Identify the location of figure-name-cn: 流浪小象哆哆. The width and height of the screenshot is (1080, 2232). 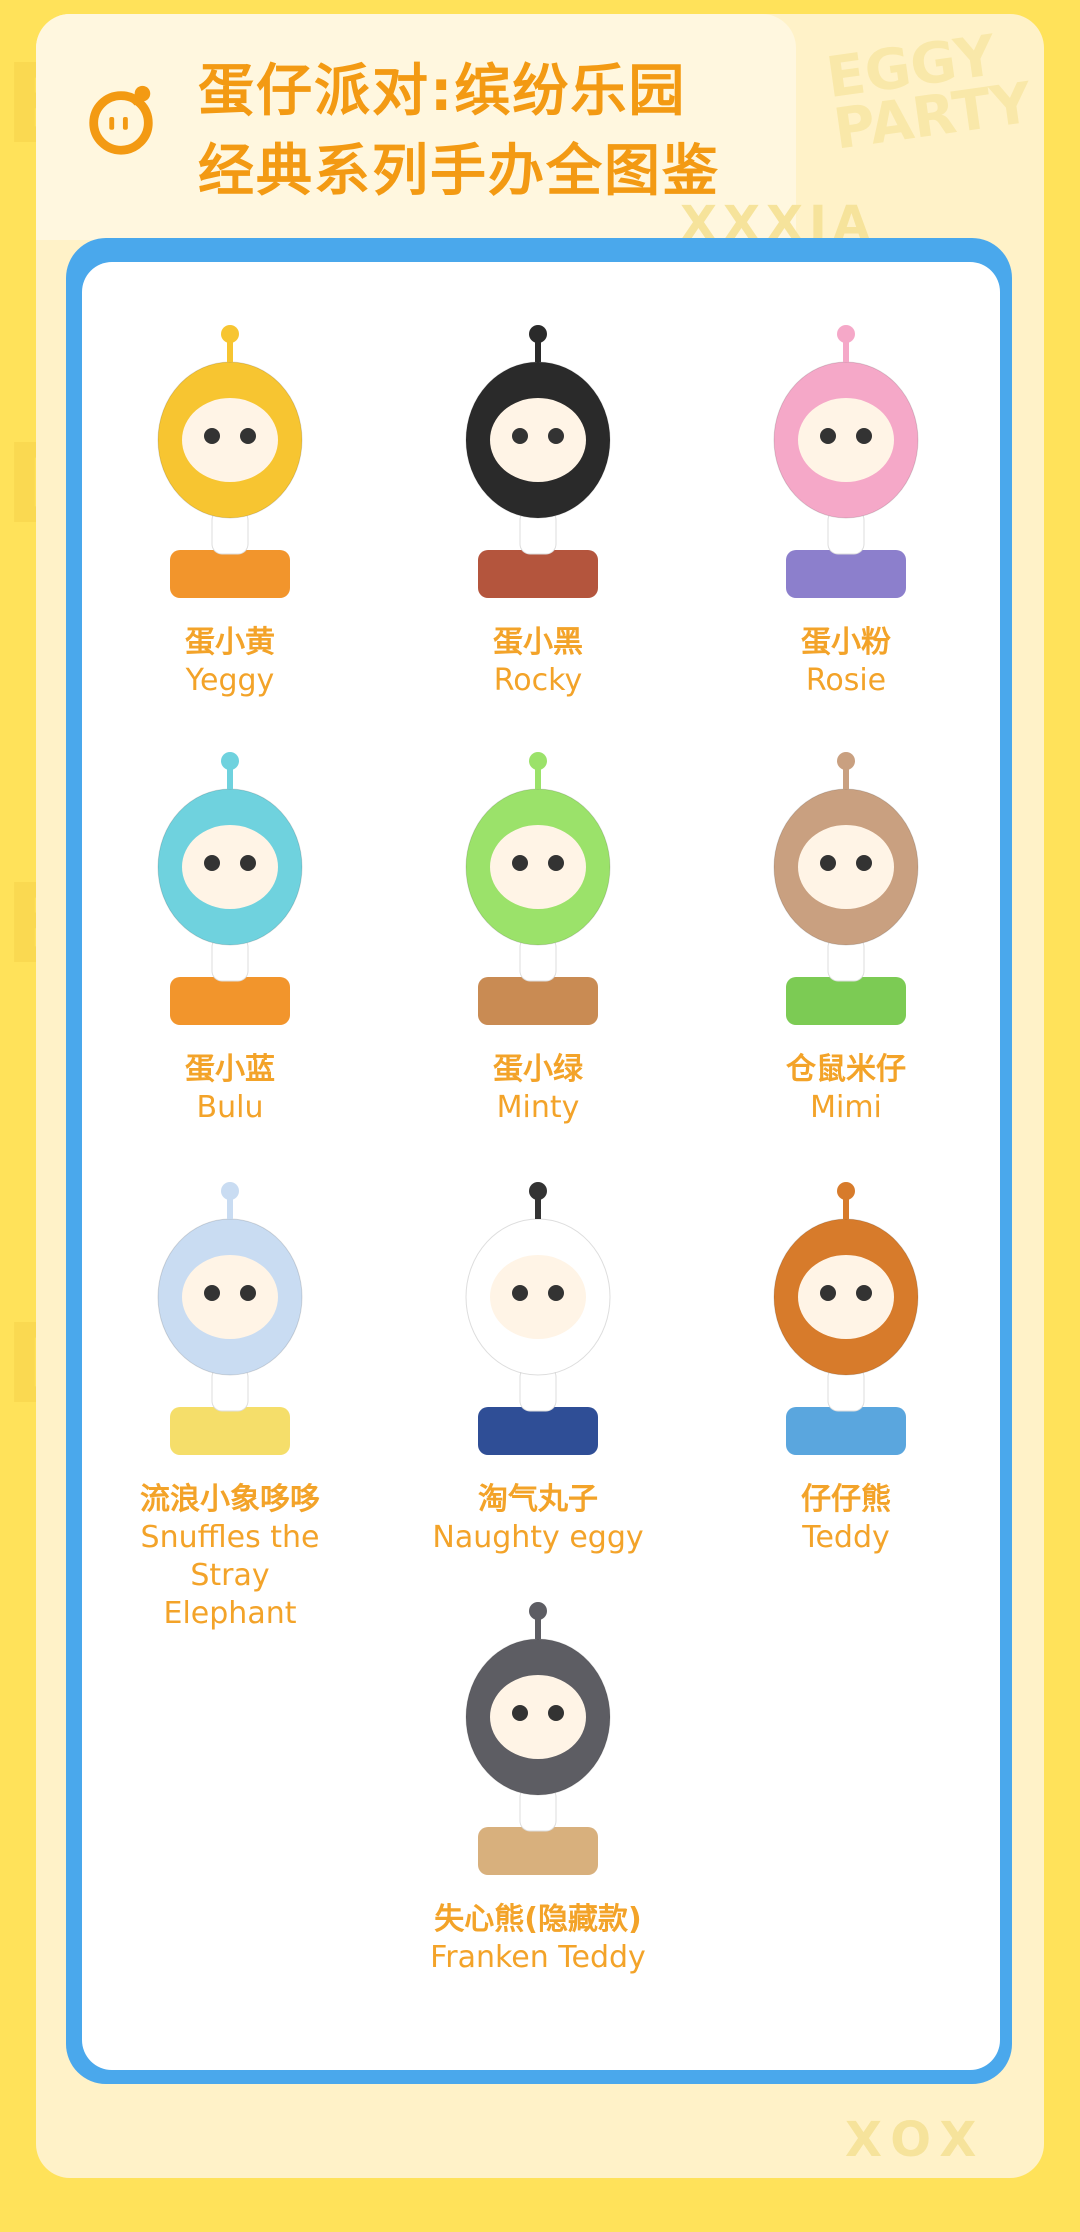
(230, 1499).